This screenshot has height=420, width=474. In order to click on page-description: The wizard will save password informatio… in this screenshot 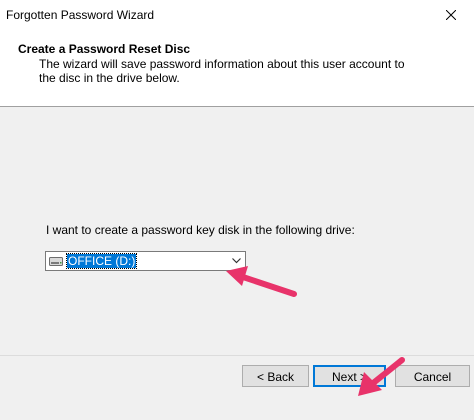, I will do `click(222, 71)`.